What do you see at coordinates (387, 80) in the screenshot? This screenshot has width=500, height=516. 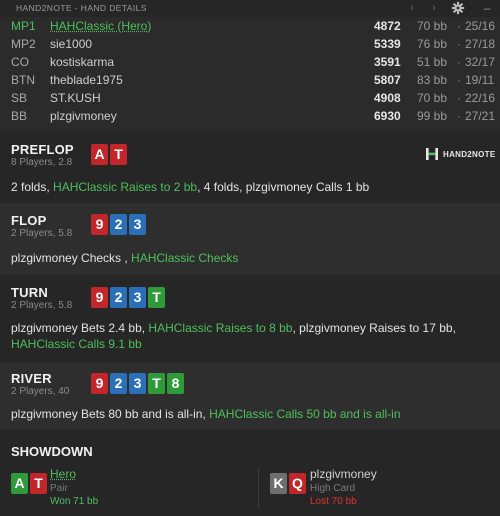 I see `player-stack: 5807` at bounding box center [387, 80].